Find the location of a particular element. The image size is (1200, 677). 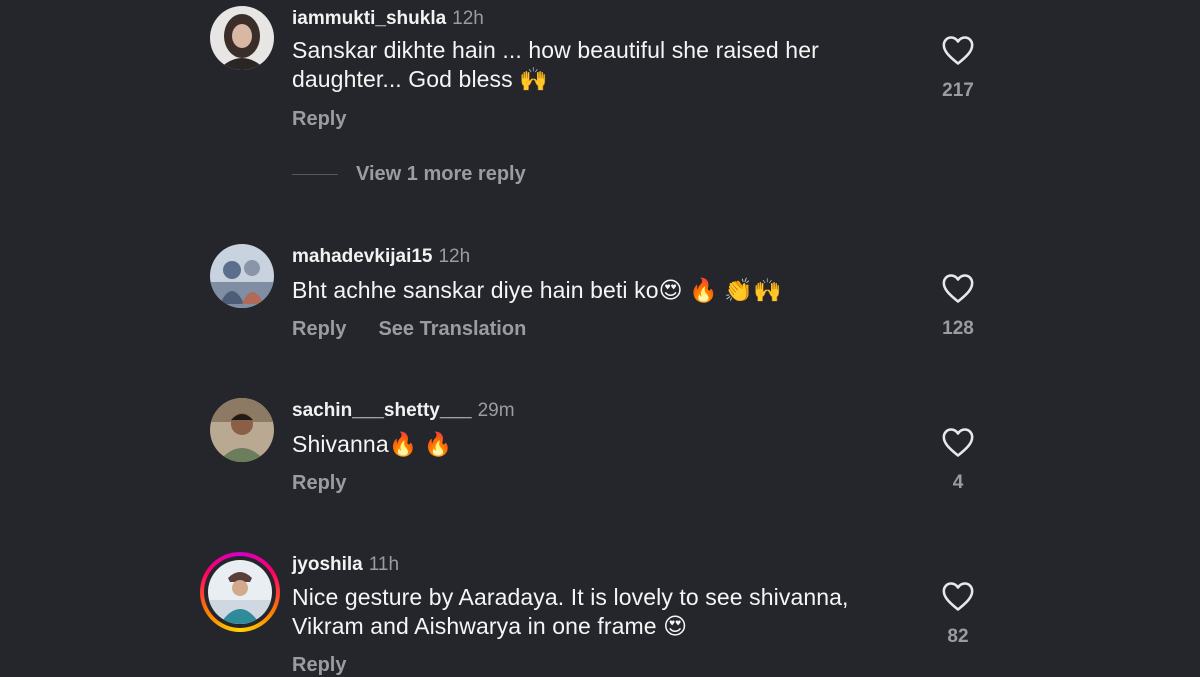

comment-meta: mahadevkijai15 12h is located at coordinates (381, 257).